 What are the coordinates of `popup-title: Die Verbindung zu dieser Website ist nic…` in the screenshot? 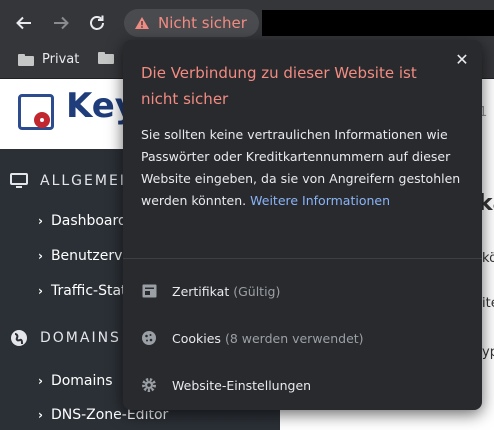 It's located at (279, 86).